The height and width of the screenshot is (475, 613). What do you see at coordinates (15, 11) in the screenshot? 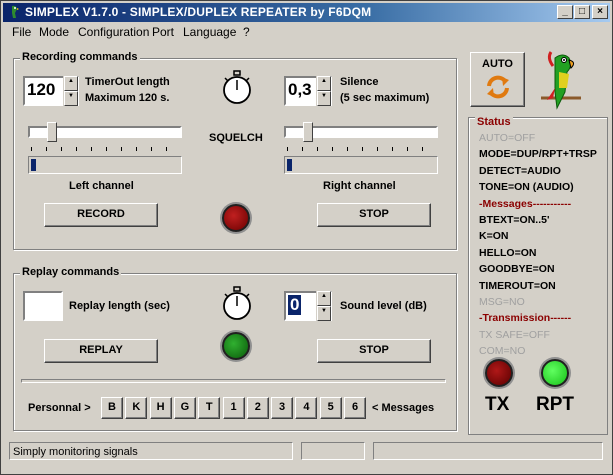
I see `parrot-app-icon` at bounding box center [15, 11].